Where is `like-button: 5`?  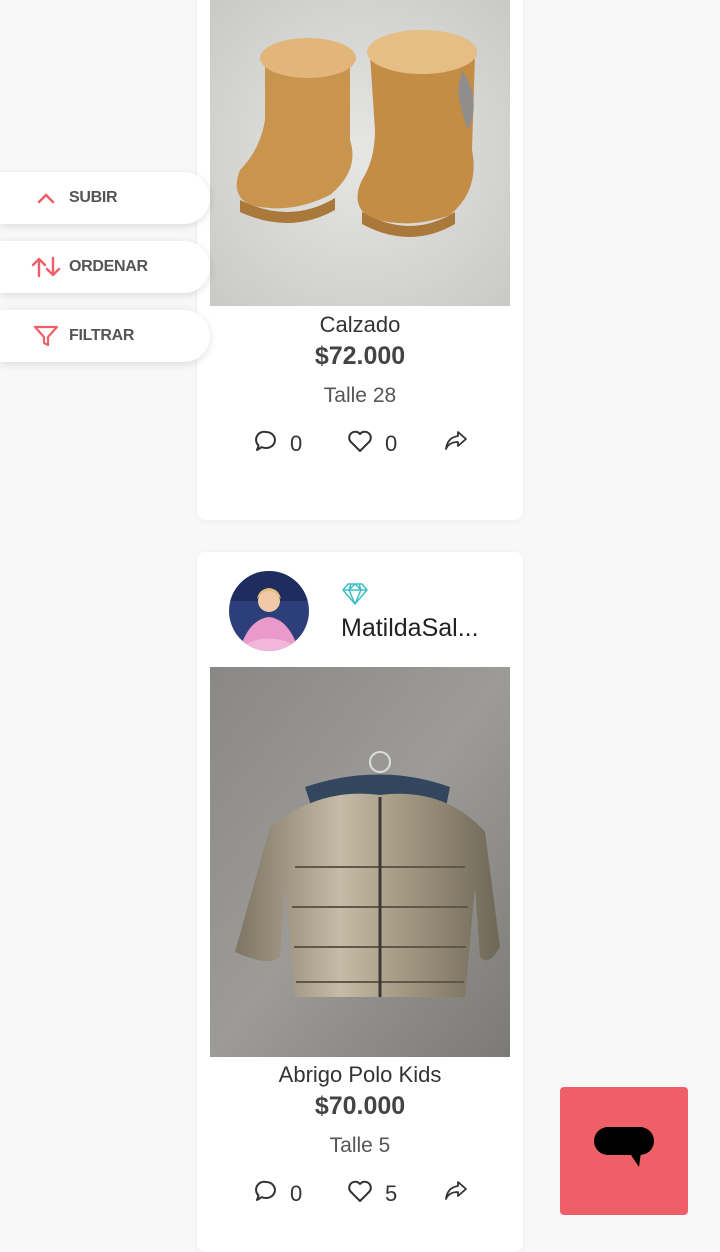 like-button: 5 is located at coordinates (372, 1193).